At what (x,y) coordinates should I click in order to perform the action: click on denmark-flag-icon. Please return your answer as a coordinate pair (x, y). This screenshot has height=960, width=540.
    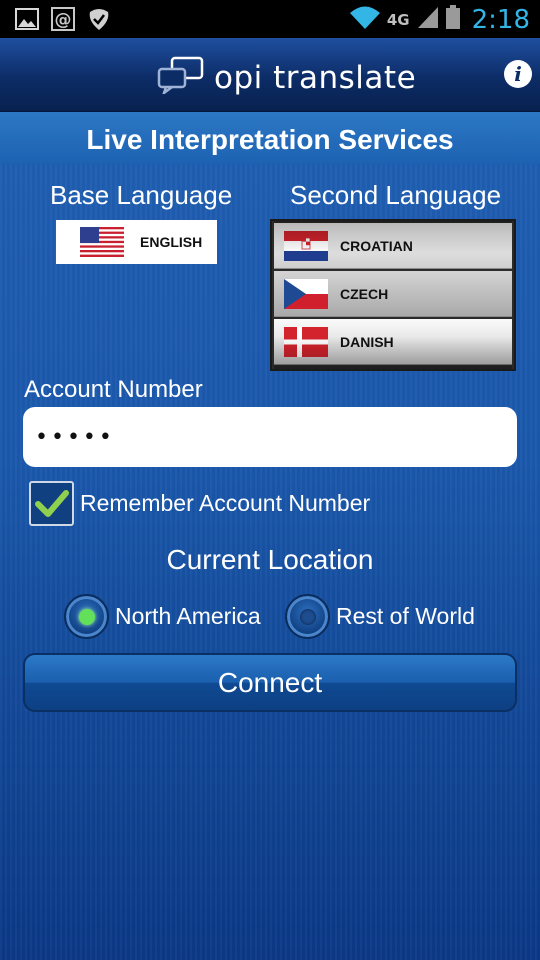
    Looking at the image, I should click on (306, 341).